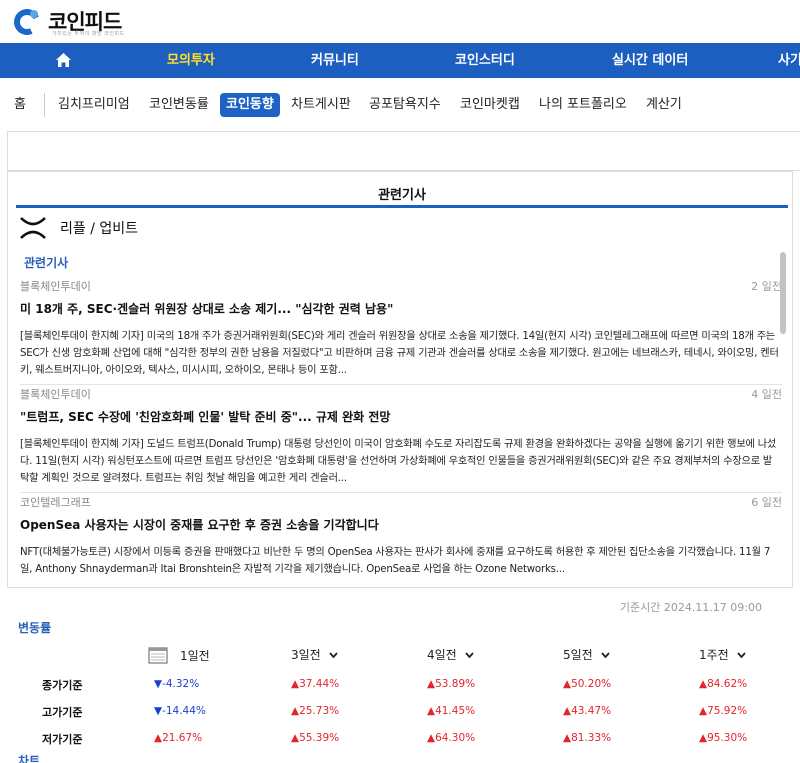 This screenshot has height=763, width=800. I want to click on logo-icon, so click(27, 22).